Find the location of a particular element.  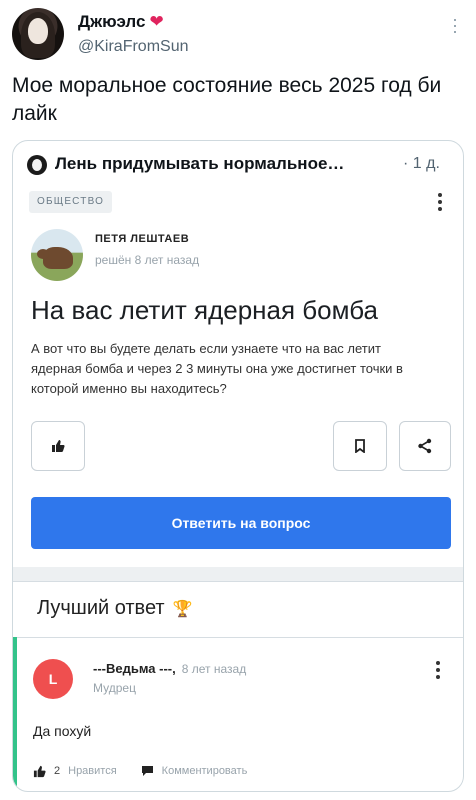

user-avatar is located at coordinates (38, 34).